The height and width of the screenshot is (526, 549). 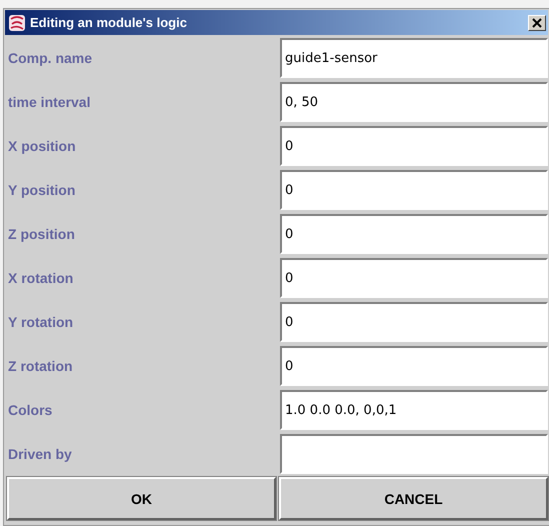 I want to click on input-field: guide1-sensor, so click(x=414, y=58).